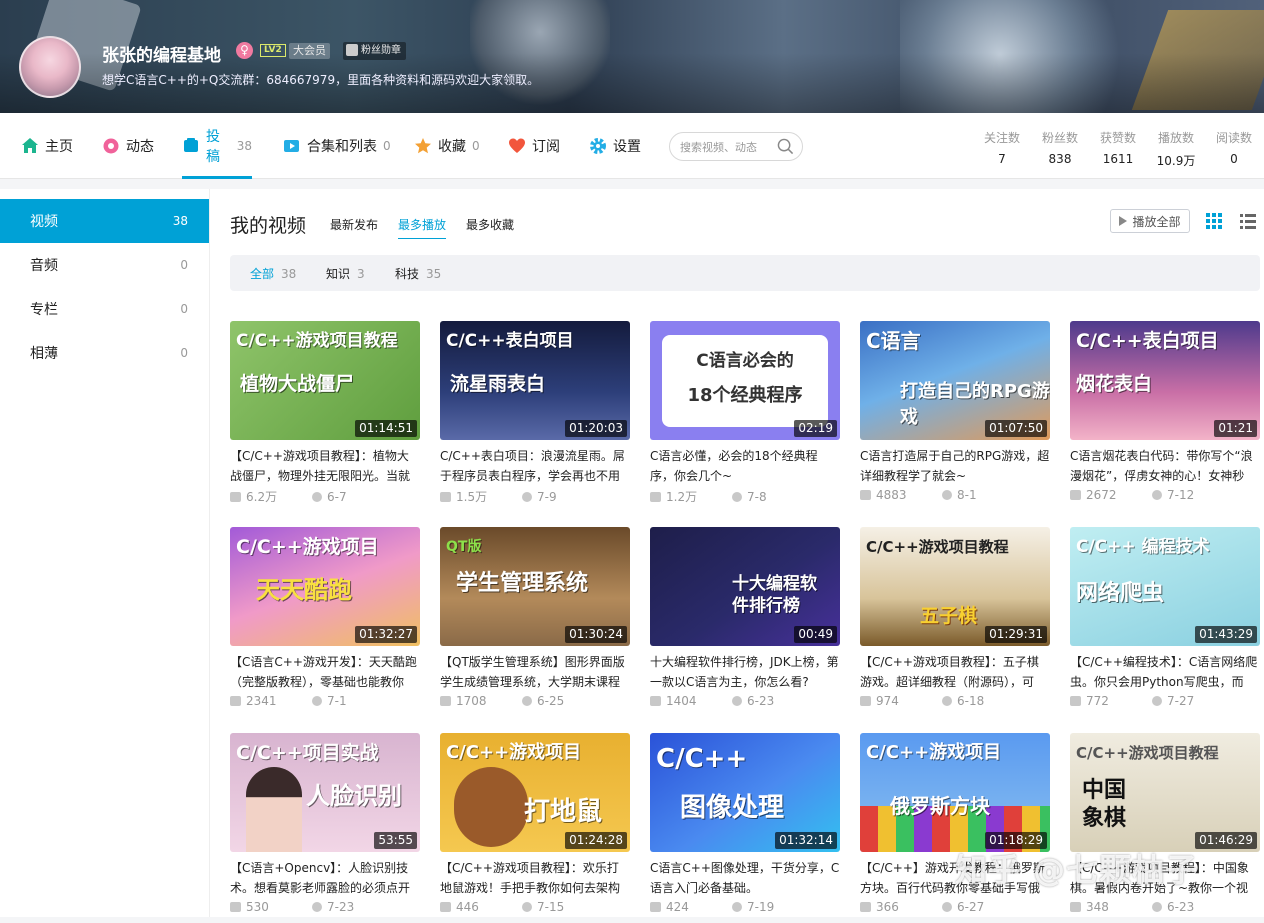 The image size is (1264, 923). I want to click on video-title: 十大编程软件排行榜，JDK上榜，第一款以C语言为主，你怎么看?, so click(745, 672).